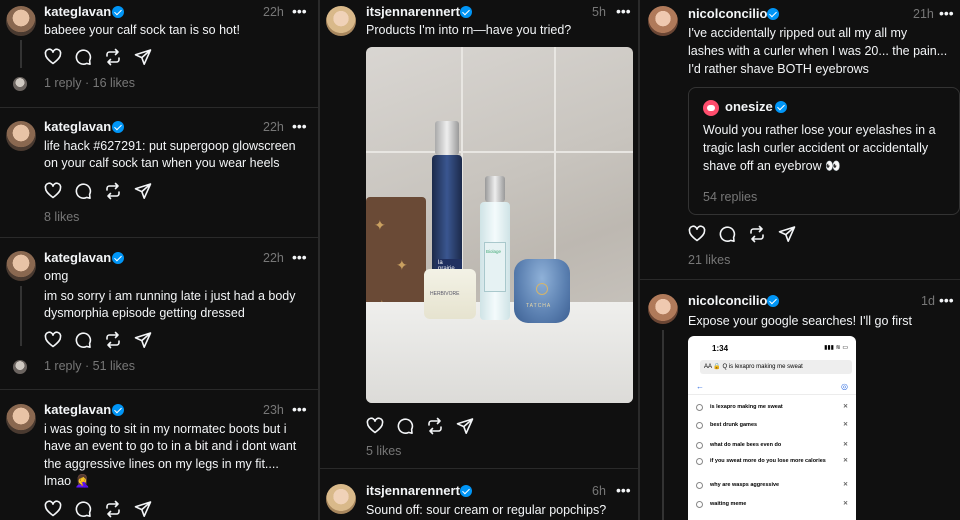 This screenshot has width=960, height=520. Describe the element at coordinates (776, 367) in the screenshot. I see `phone-search-bar: AA 🔒 Q is lexapro making me sweat` at that location.